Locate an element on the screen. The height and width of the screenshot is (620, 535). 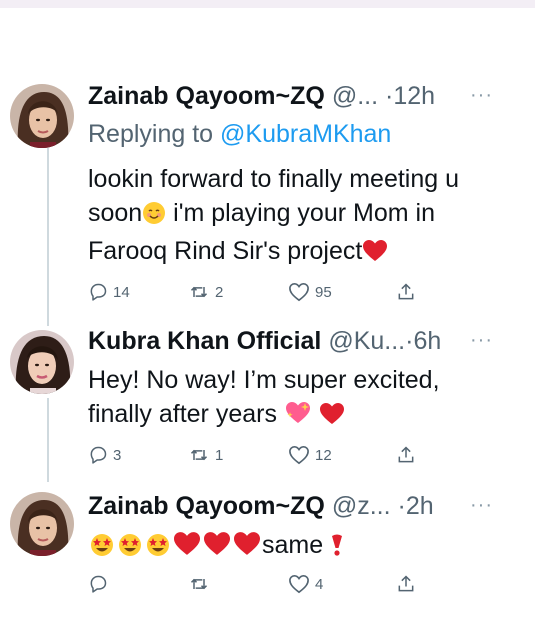
like-count: 95 is located at coordinates (323, 292).